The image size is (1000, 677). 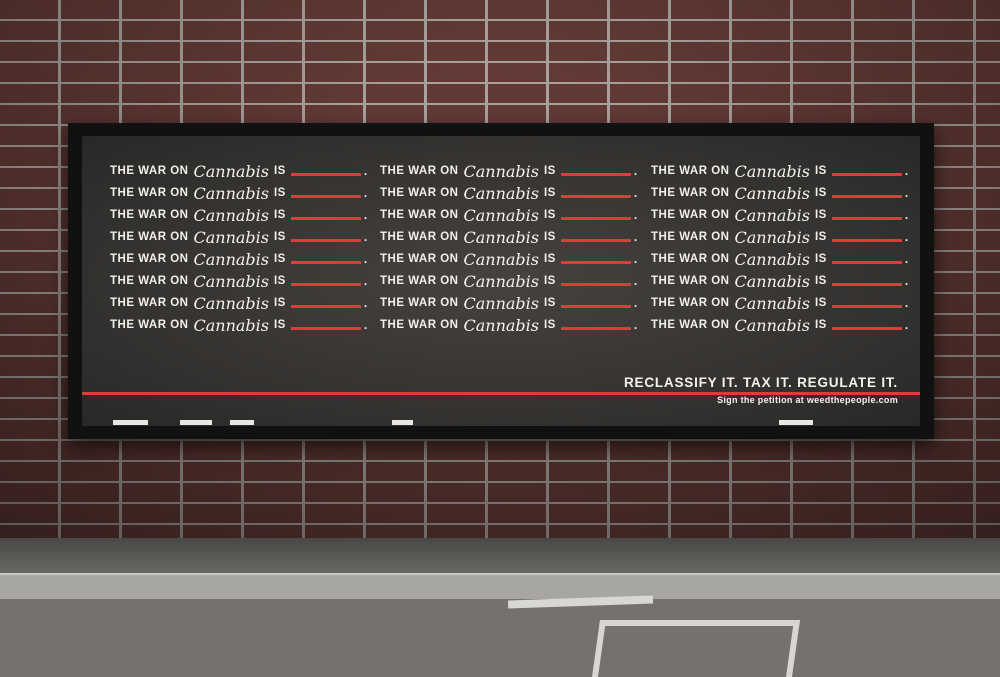 I want to click on road, so click(x=500, y=638).